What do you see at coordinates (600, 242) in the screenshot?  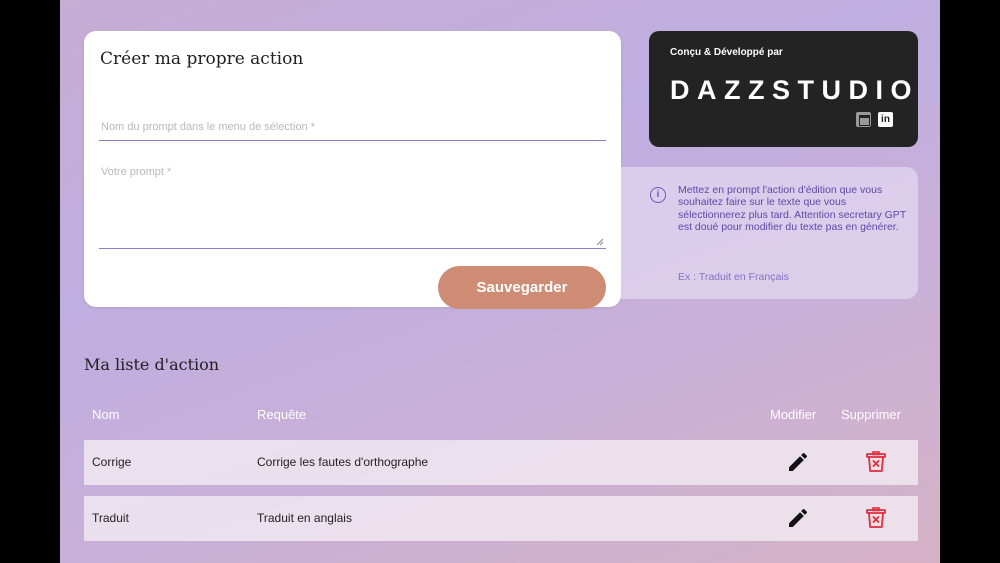 I see `resize-grip-icon` at bounding box center [600, 242].